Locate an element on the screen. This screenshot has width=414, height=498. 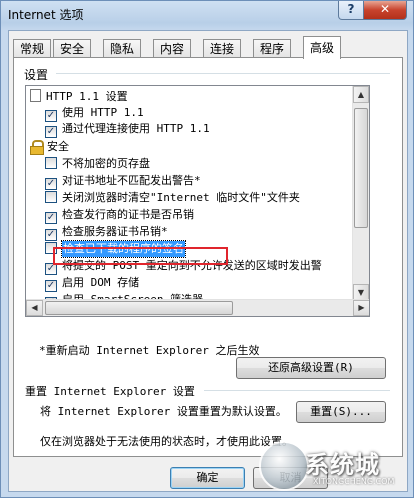
reset-section-title: 重置 Internet Explorer 设置 is located at coordinates (110, 391).